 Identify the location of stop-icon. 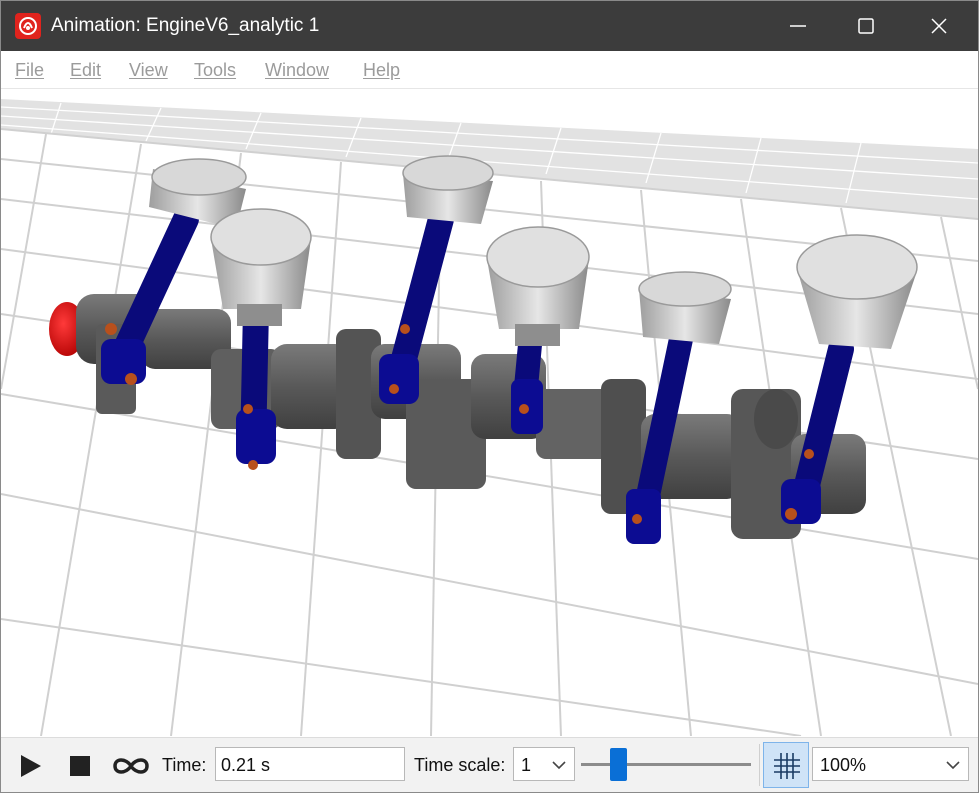
(80, 766).